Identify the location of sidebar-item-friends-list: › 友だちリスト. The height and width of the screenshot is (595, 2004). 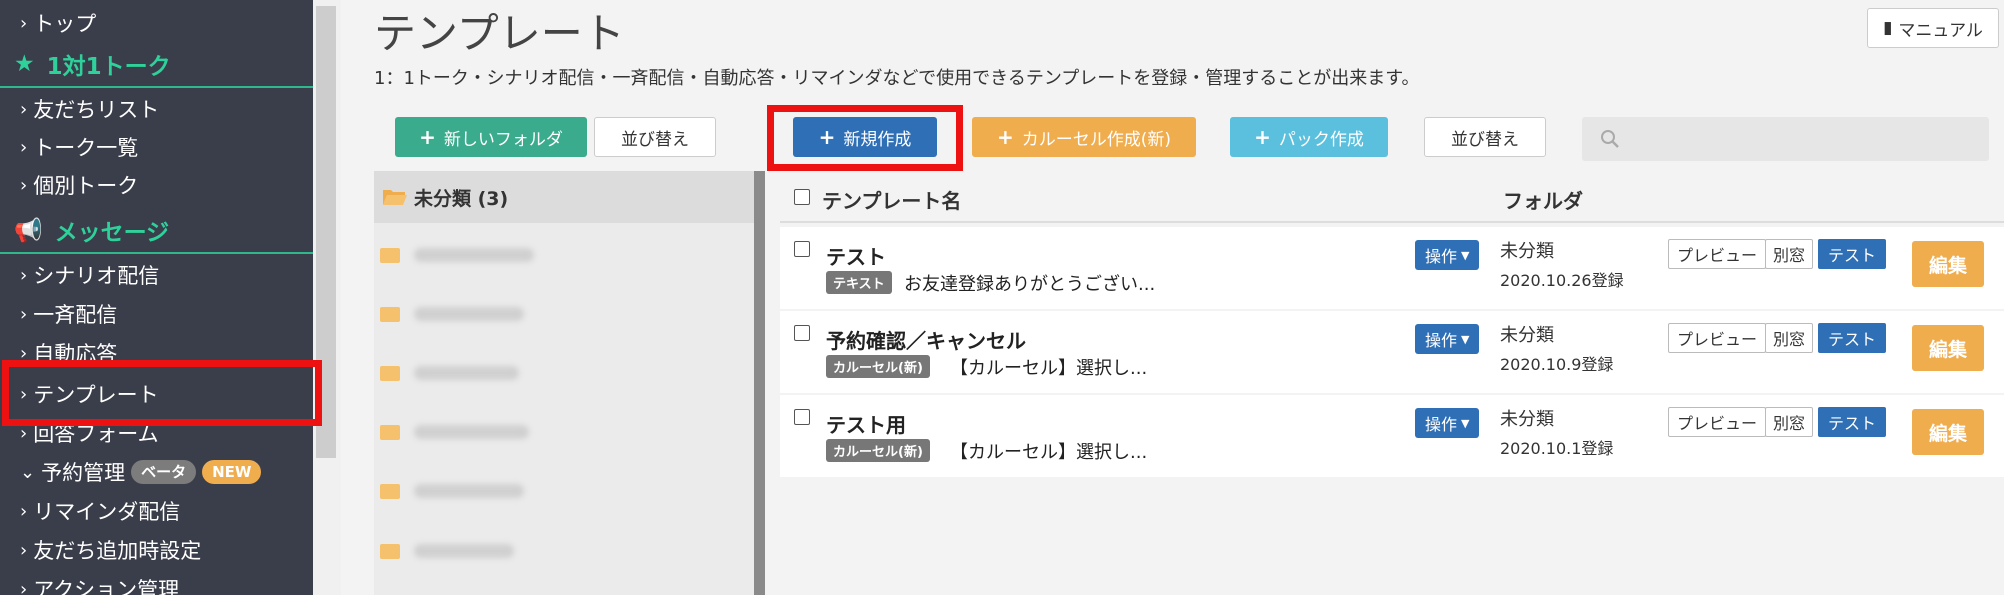
(156, 109).